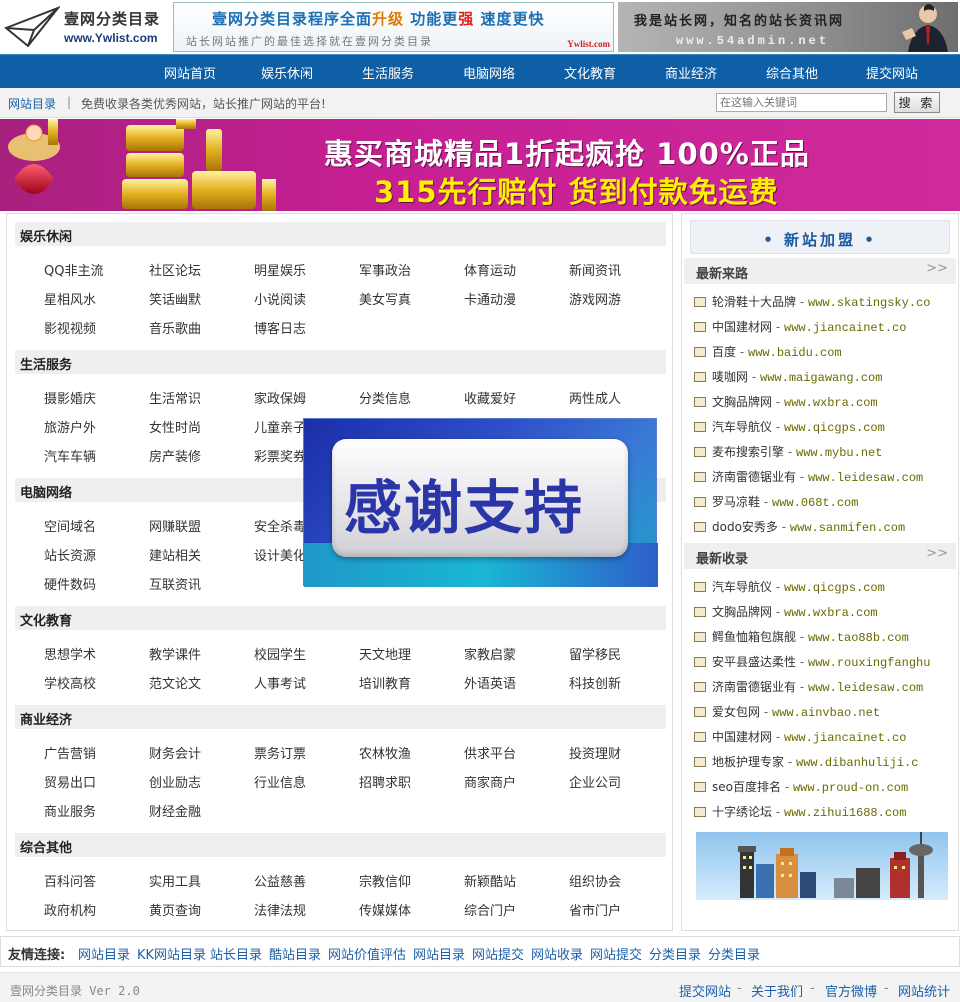 The height and width of the screenshot is (1002, 960). I want to click on list-item: 安平县盛达柔性 - www.rouxingfanghu, so click(825, 661).